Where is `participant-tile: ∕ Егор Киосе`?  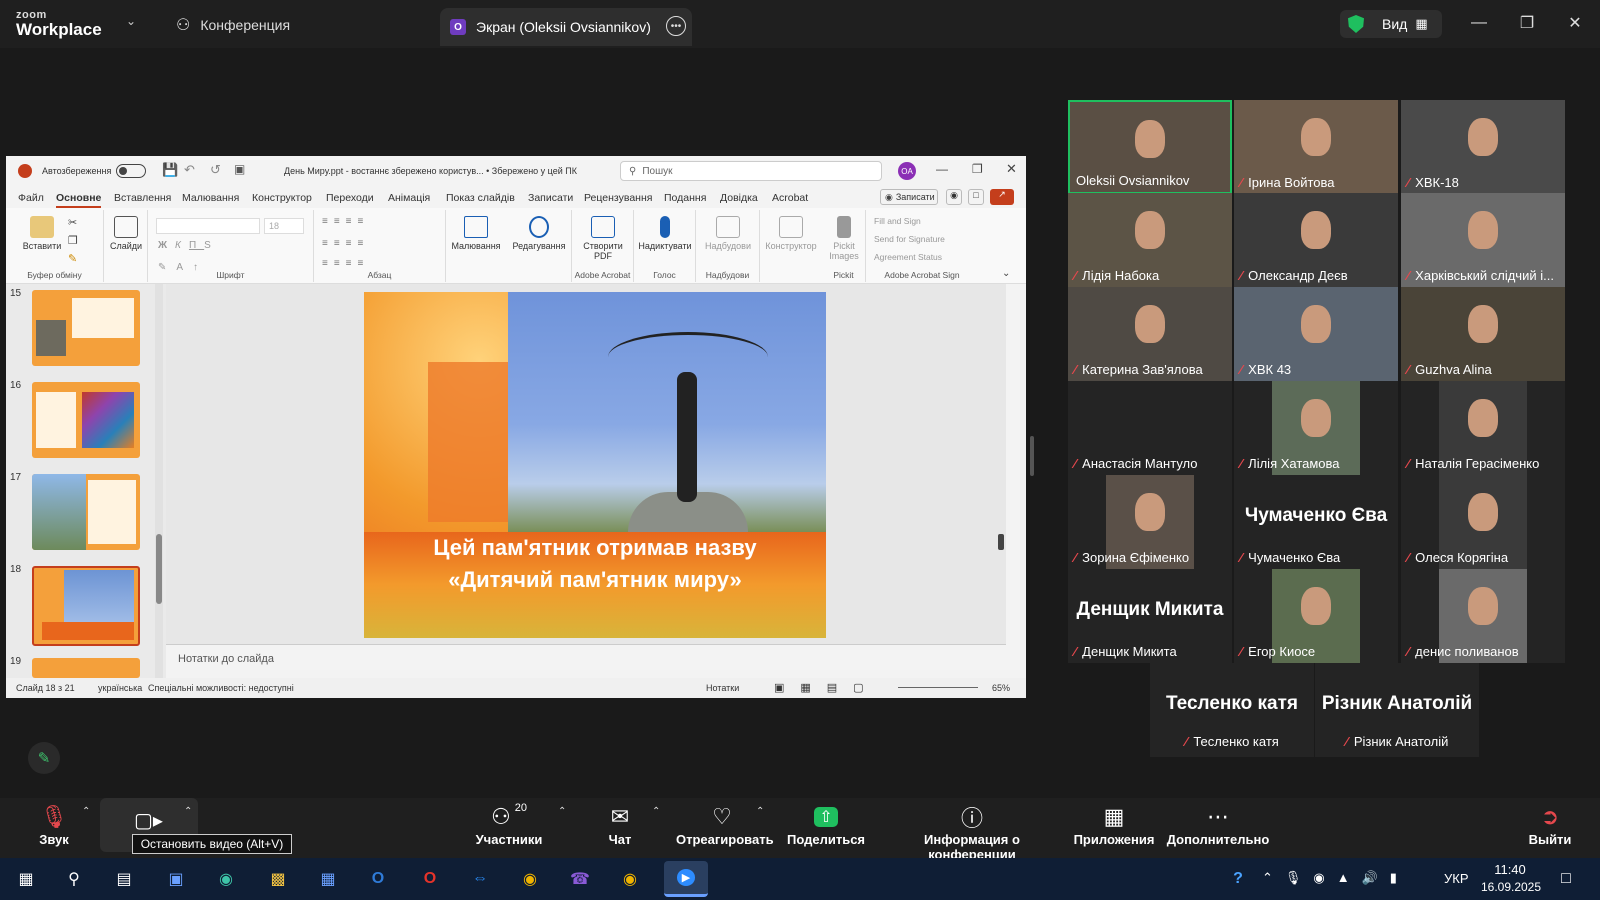 participant-tile: ∕ Егор Киосе is located at coordinates (1316, 616).